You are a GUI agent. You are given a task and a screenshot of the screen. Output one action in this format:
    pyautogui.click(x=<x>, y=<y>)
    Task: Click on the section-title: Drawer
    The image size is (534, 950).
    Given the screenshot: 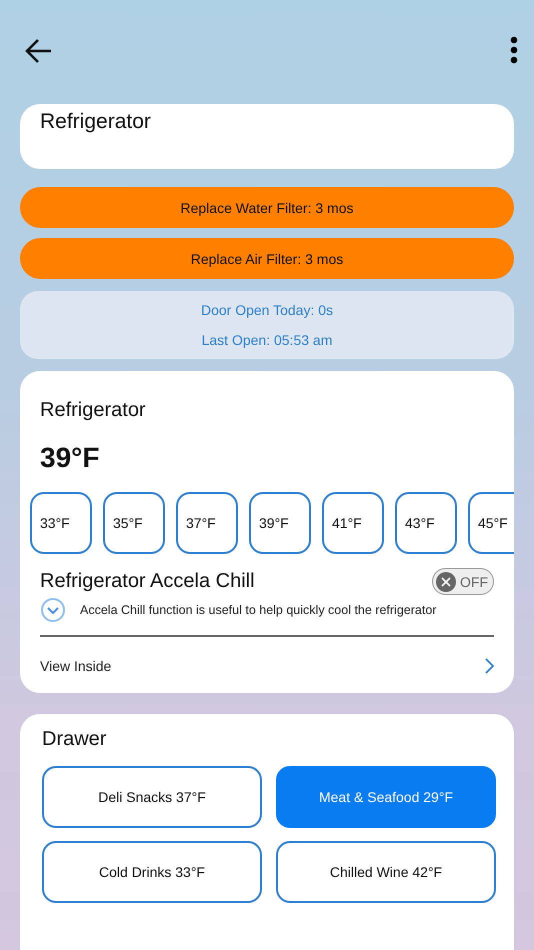 What is the action you would take?
    pyautogui.click(x=74, y=739)
    